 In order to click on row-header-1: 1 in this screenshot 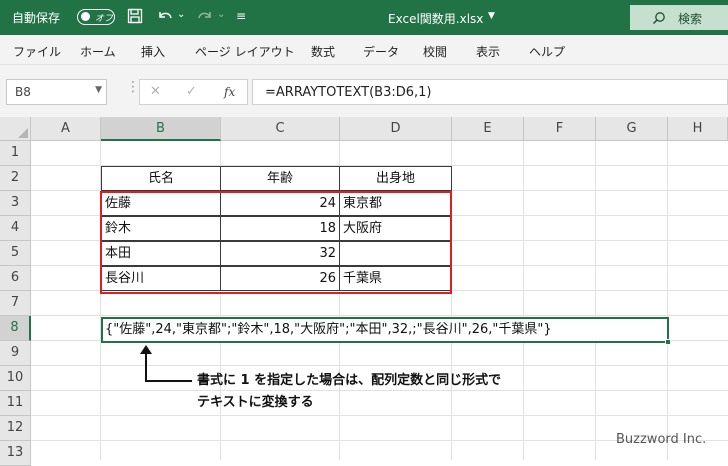, I will do `click(15, 153)`.